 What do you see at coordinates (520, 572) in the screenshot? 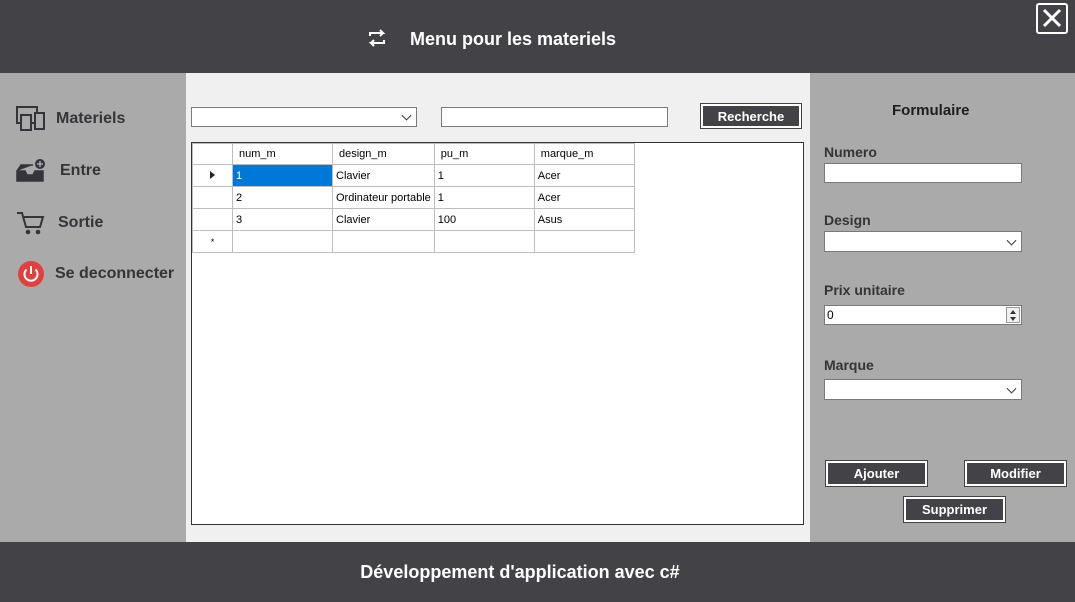
I see `footer-text: Développement d'application avec c#` at bounding box center [520, 572].